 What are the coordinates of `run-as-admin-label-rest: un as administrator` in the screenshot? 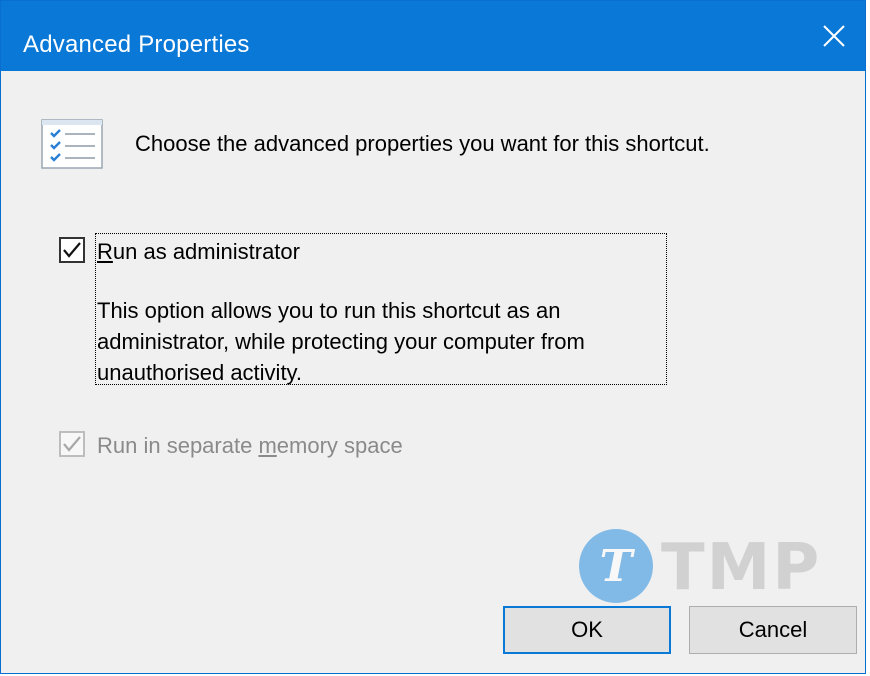 It's located at (206, 251).